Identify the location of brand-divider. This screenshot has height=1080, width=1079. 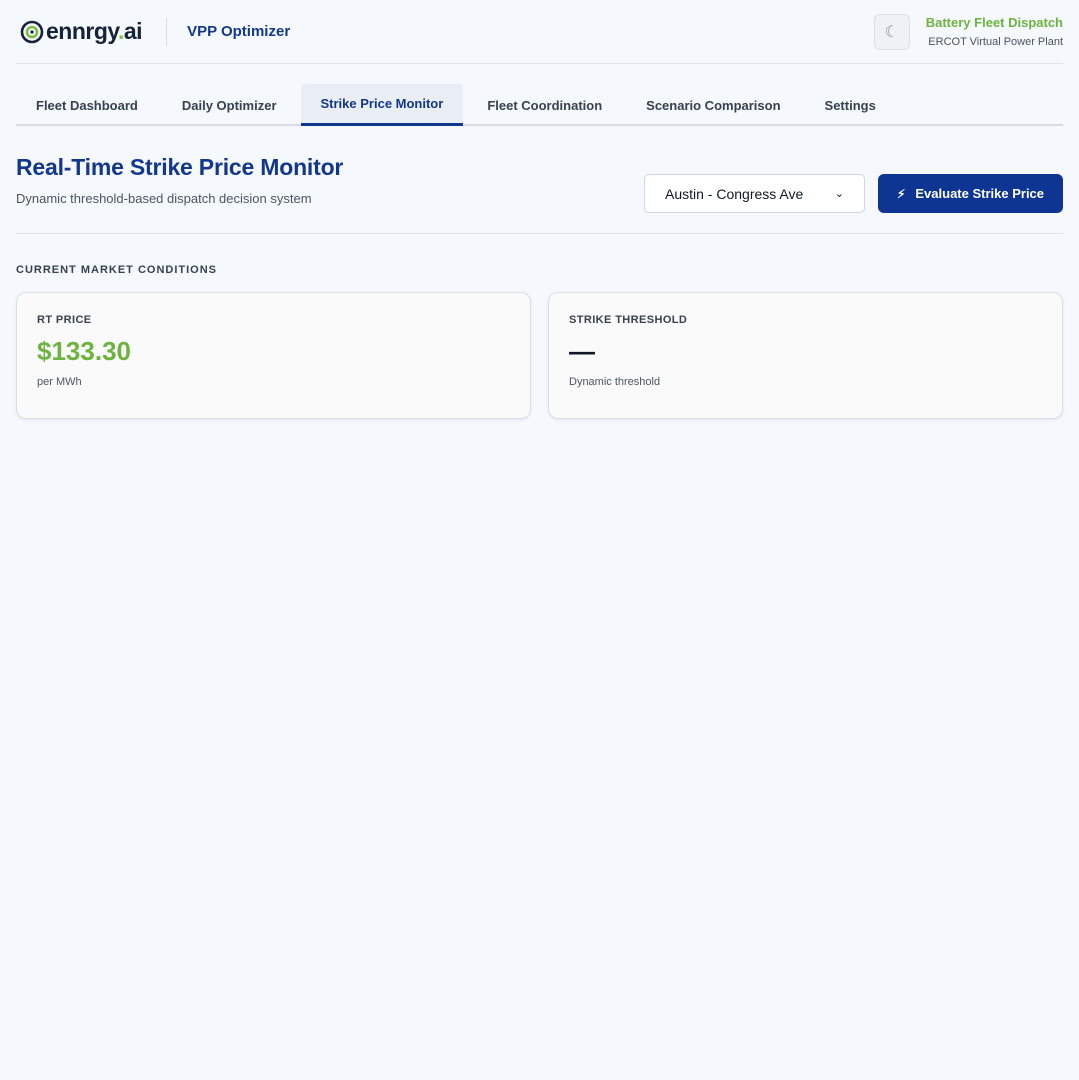
(167, 31).